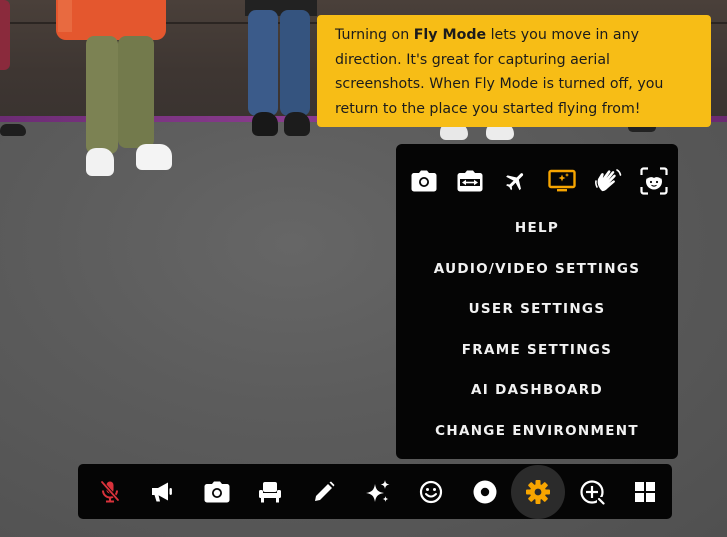 The width and height of the screenshot is (727, 537). What do you see at coordinates (516, 181) in the screenshot?
I see `airplane-icon` at bounding box center [516, 181].